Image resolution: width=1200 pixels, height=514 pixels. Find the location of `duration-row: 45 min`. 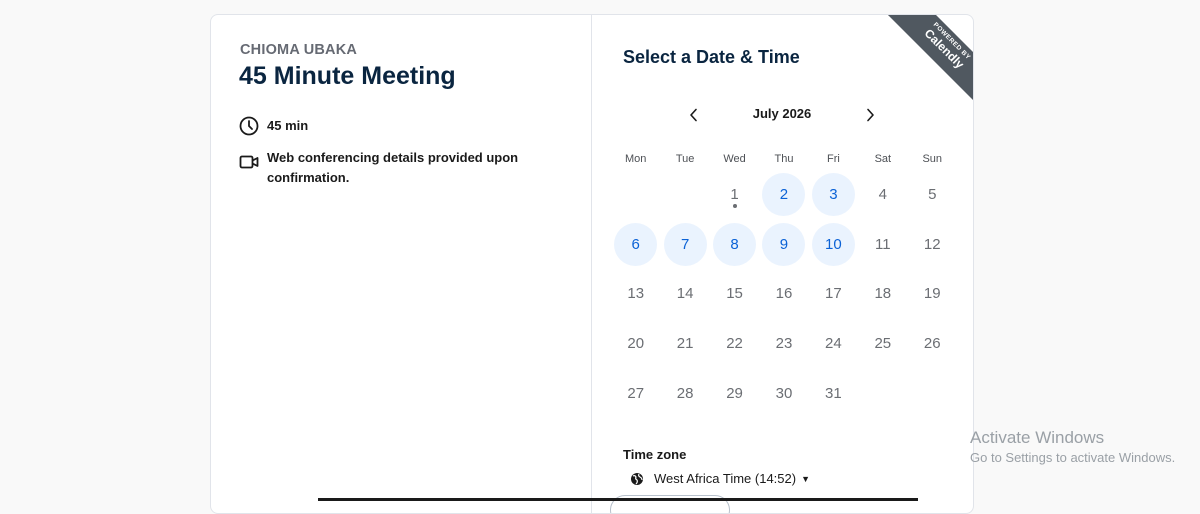

duration-row: 45 min is located at coordinates (273, 126).